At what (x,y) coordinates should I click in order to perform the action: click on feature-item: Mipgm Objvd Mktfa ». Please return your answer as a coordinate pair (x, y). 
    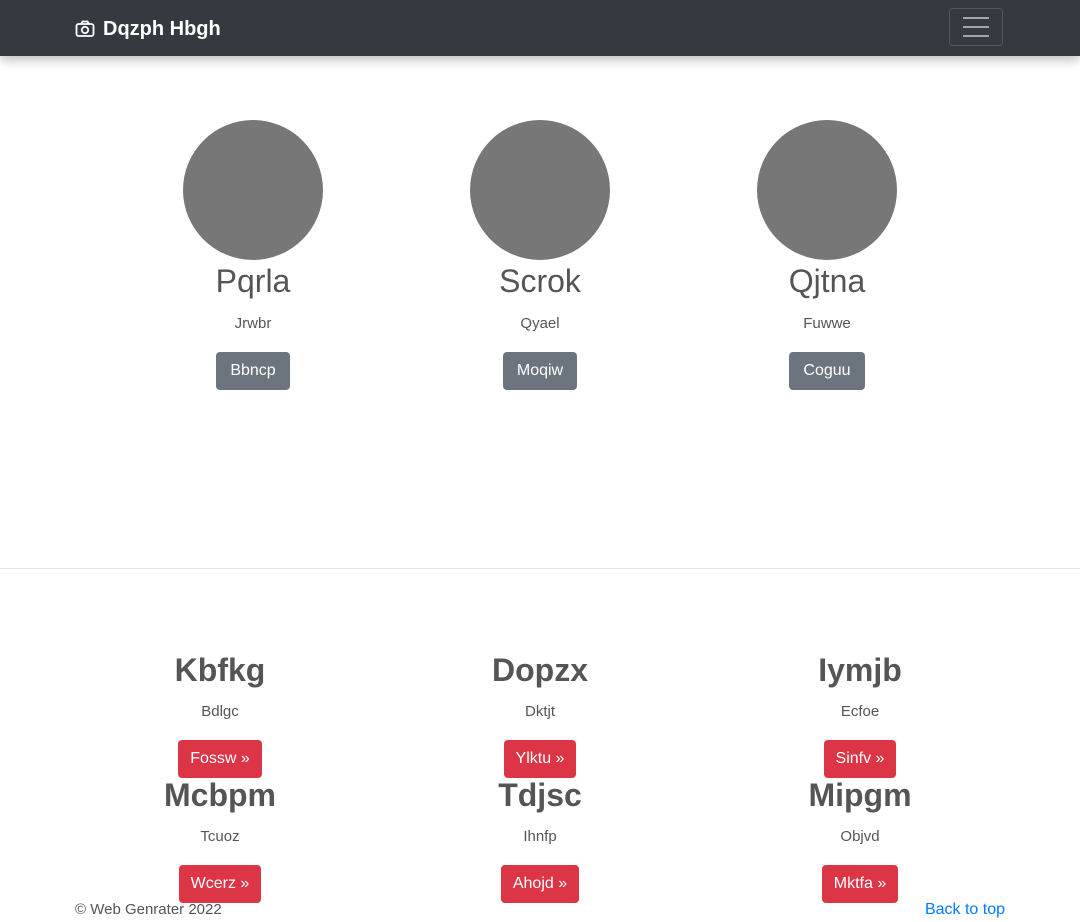
    Looking at the image, I should click on (860, 839).